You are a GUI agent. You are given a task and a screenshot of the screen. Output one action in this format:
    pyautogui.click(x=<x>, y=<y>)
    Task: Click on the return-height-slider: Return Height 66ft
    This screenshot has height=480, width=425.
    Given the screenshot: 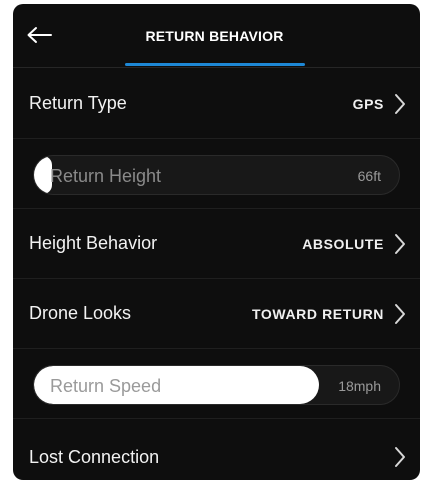 What is the action you would take?
    pyautogui.click(x=216, y=175)
    